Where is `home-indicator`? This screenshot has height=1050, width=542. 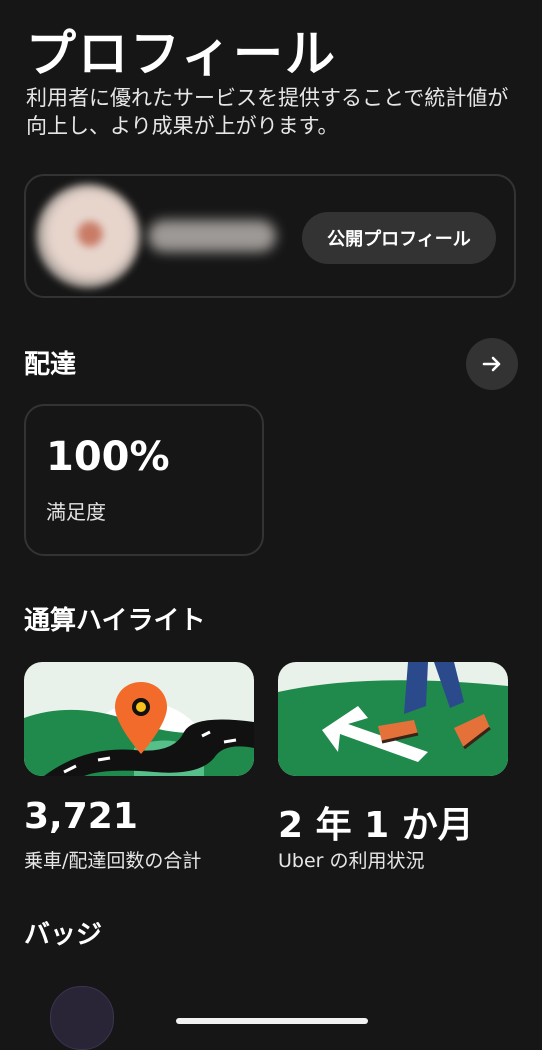 home-indicator is located at coordinates (272, 1021).